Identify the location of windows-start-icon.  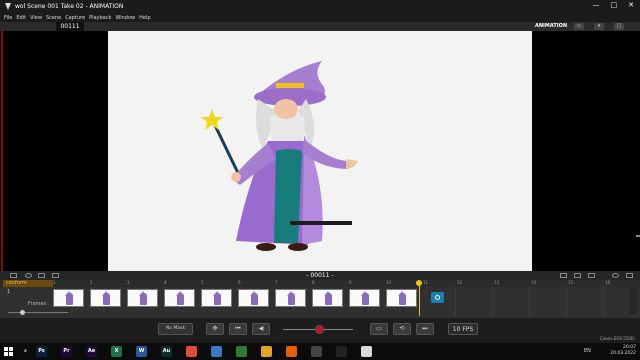
(8, 351).